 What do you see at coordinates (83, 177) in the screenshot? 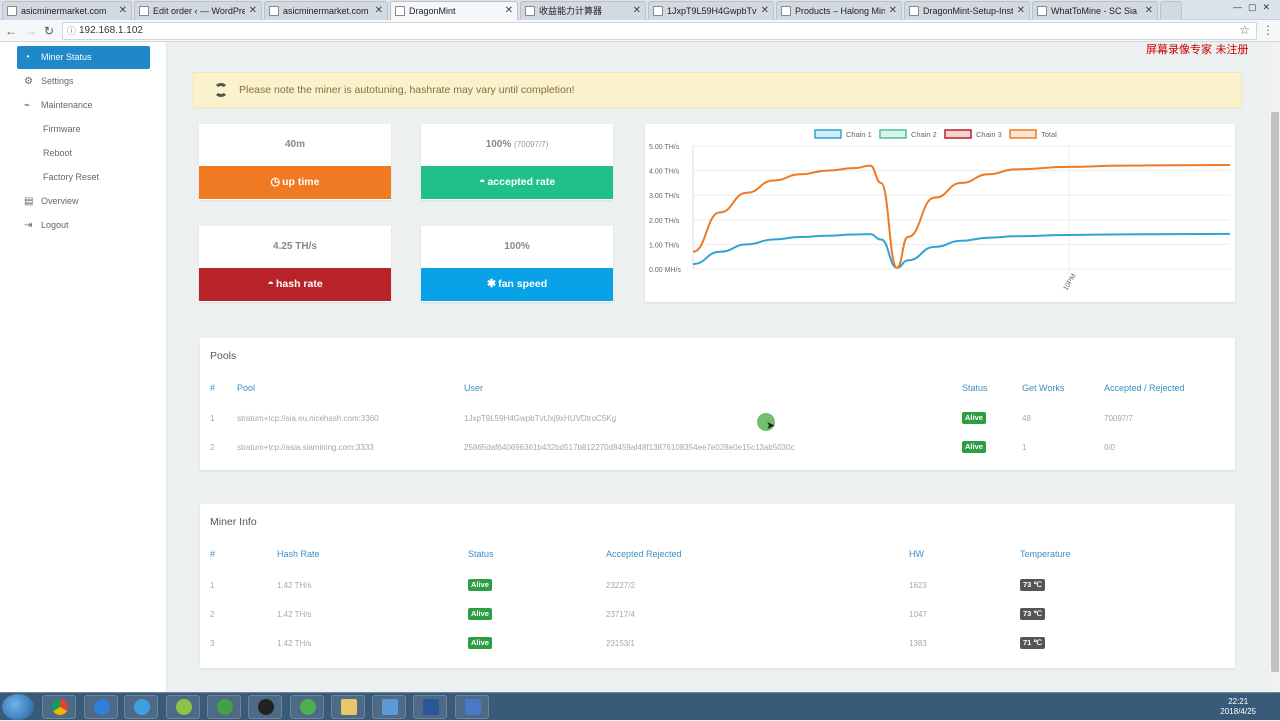
I see `sidebar-item-factory-reset: Factory Reset` at bounding box center [83, 177].